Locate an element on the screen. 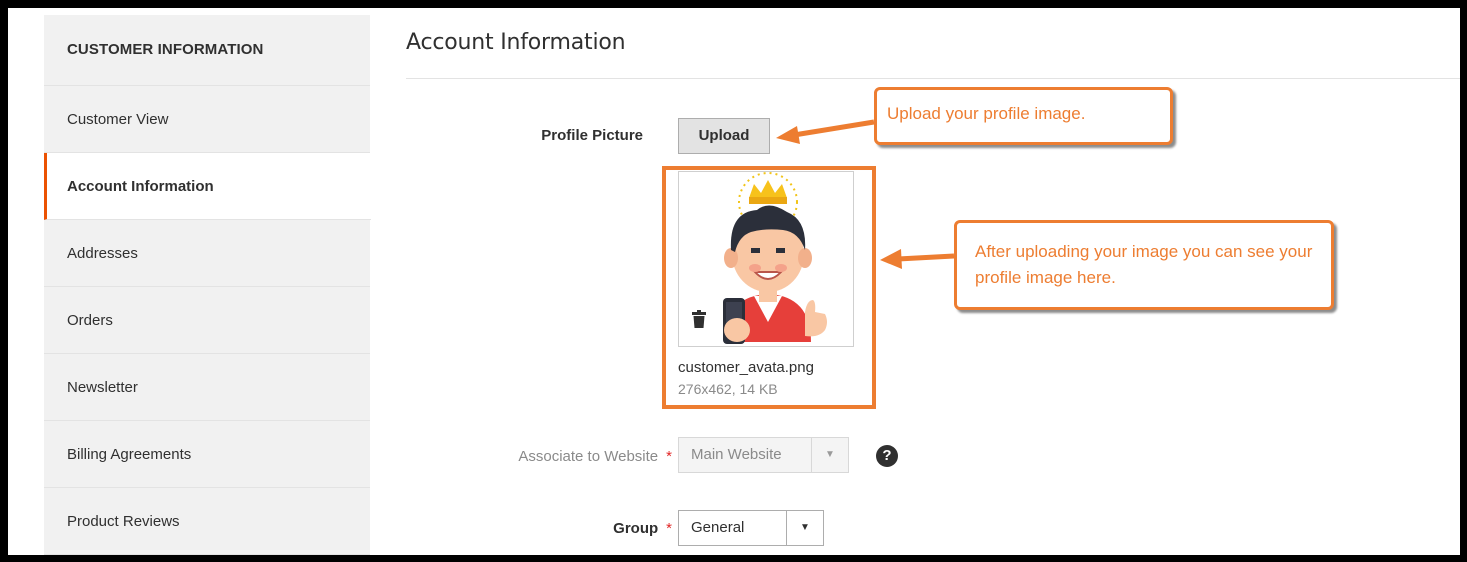 The image size is (1467, 562). upload-callout-arrow is located at coordinates (825, 131).